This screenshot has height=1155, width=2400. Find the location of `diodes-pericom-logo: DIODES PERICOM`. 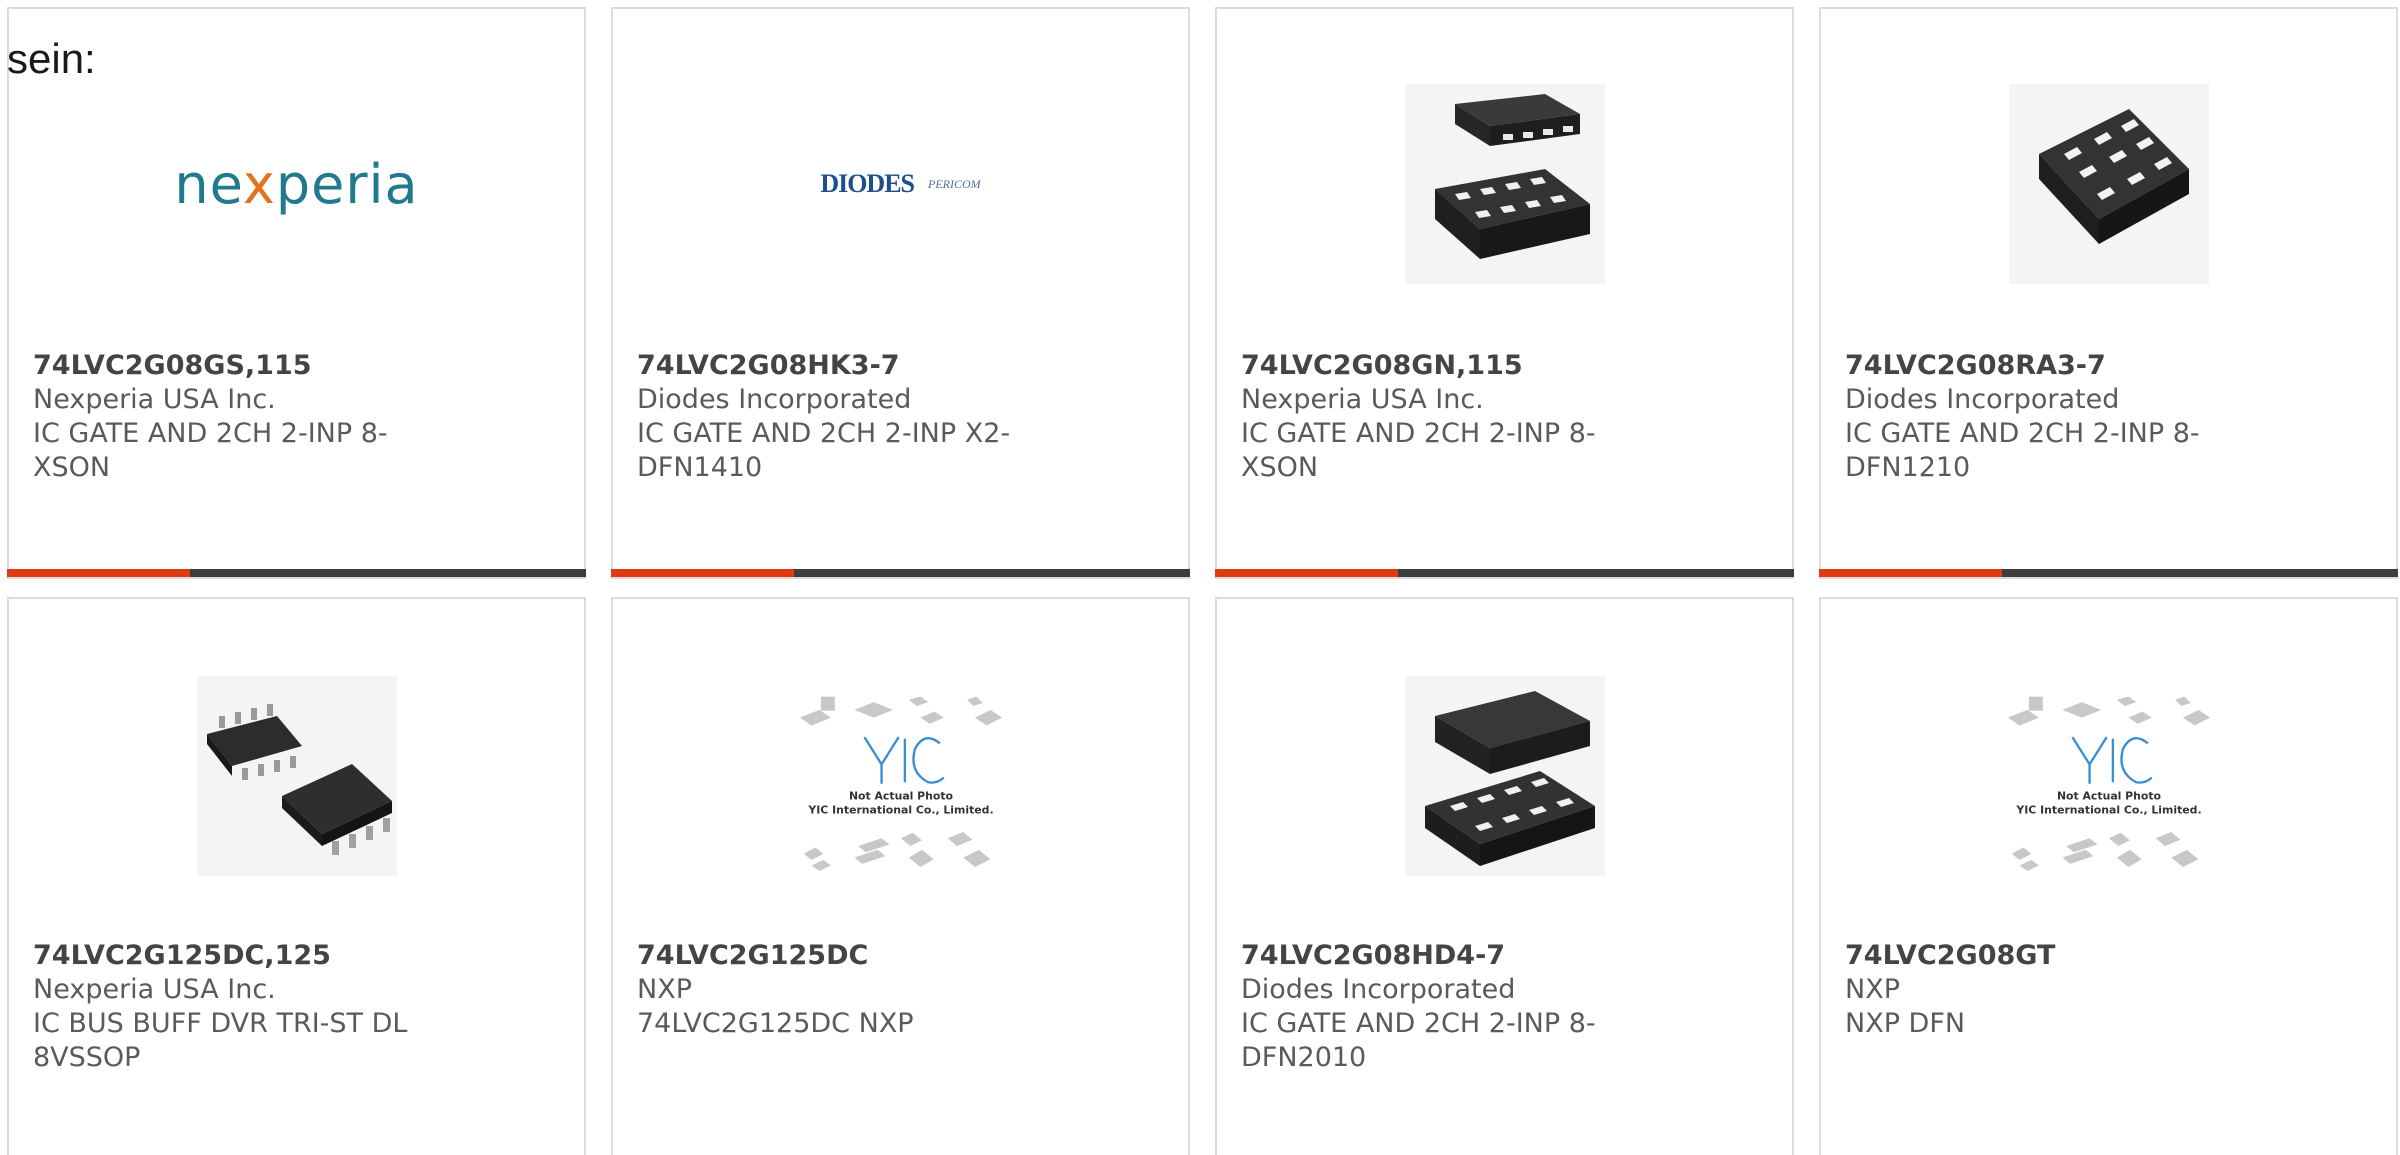

diodes-pericom-logo: DIODES PERICOM is located at coordinates (900, 183).